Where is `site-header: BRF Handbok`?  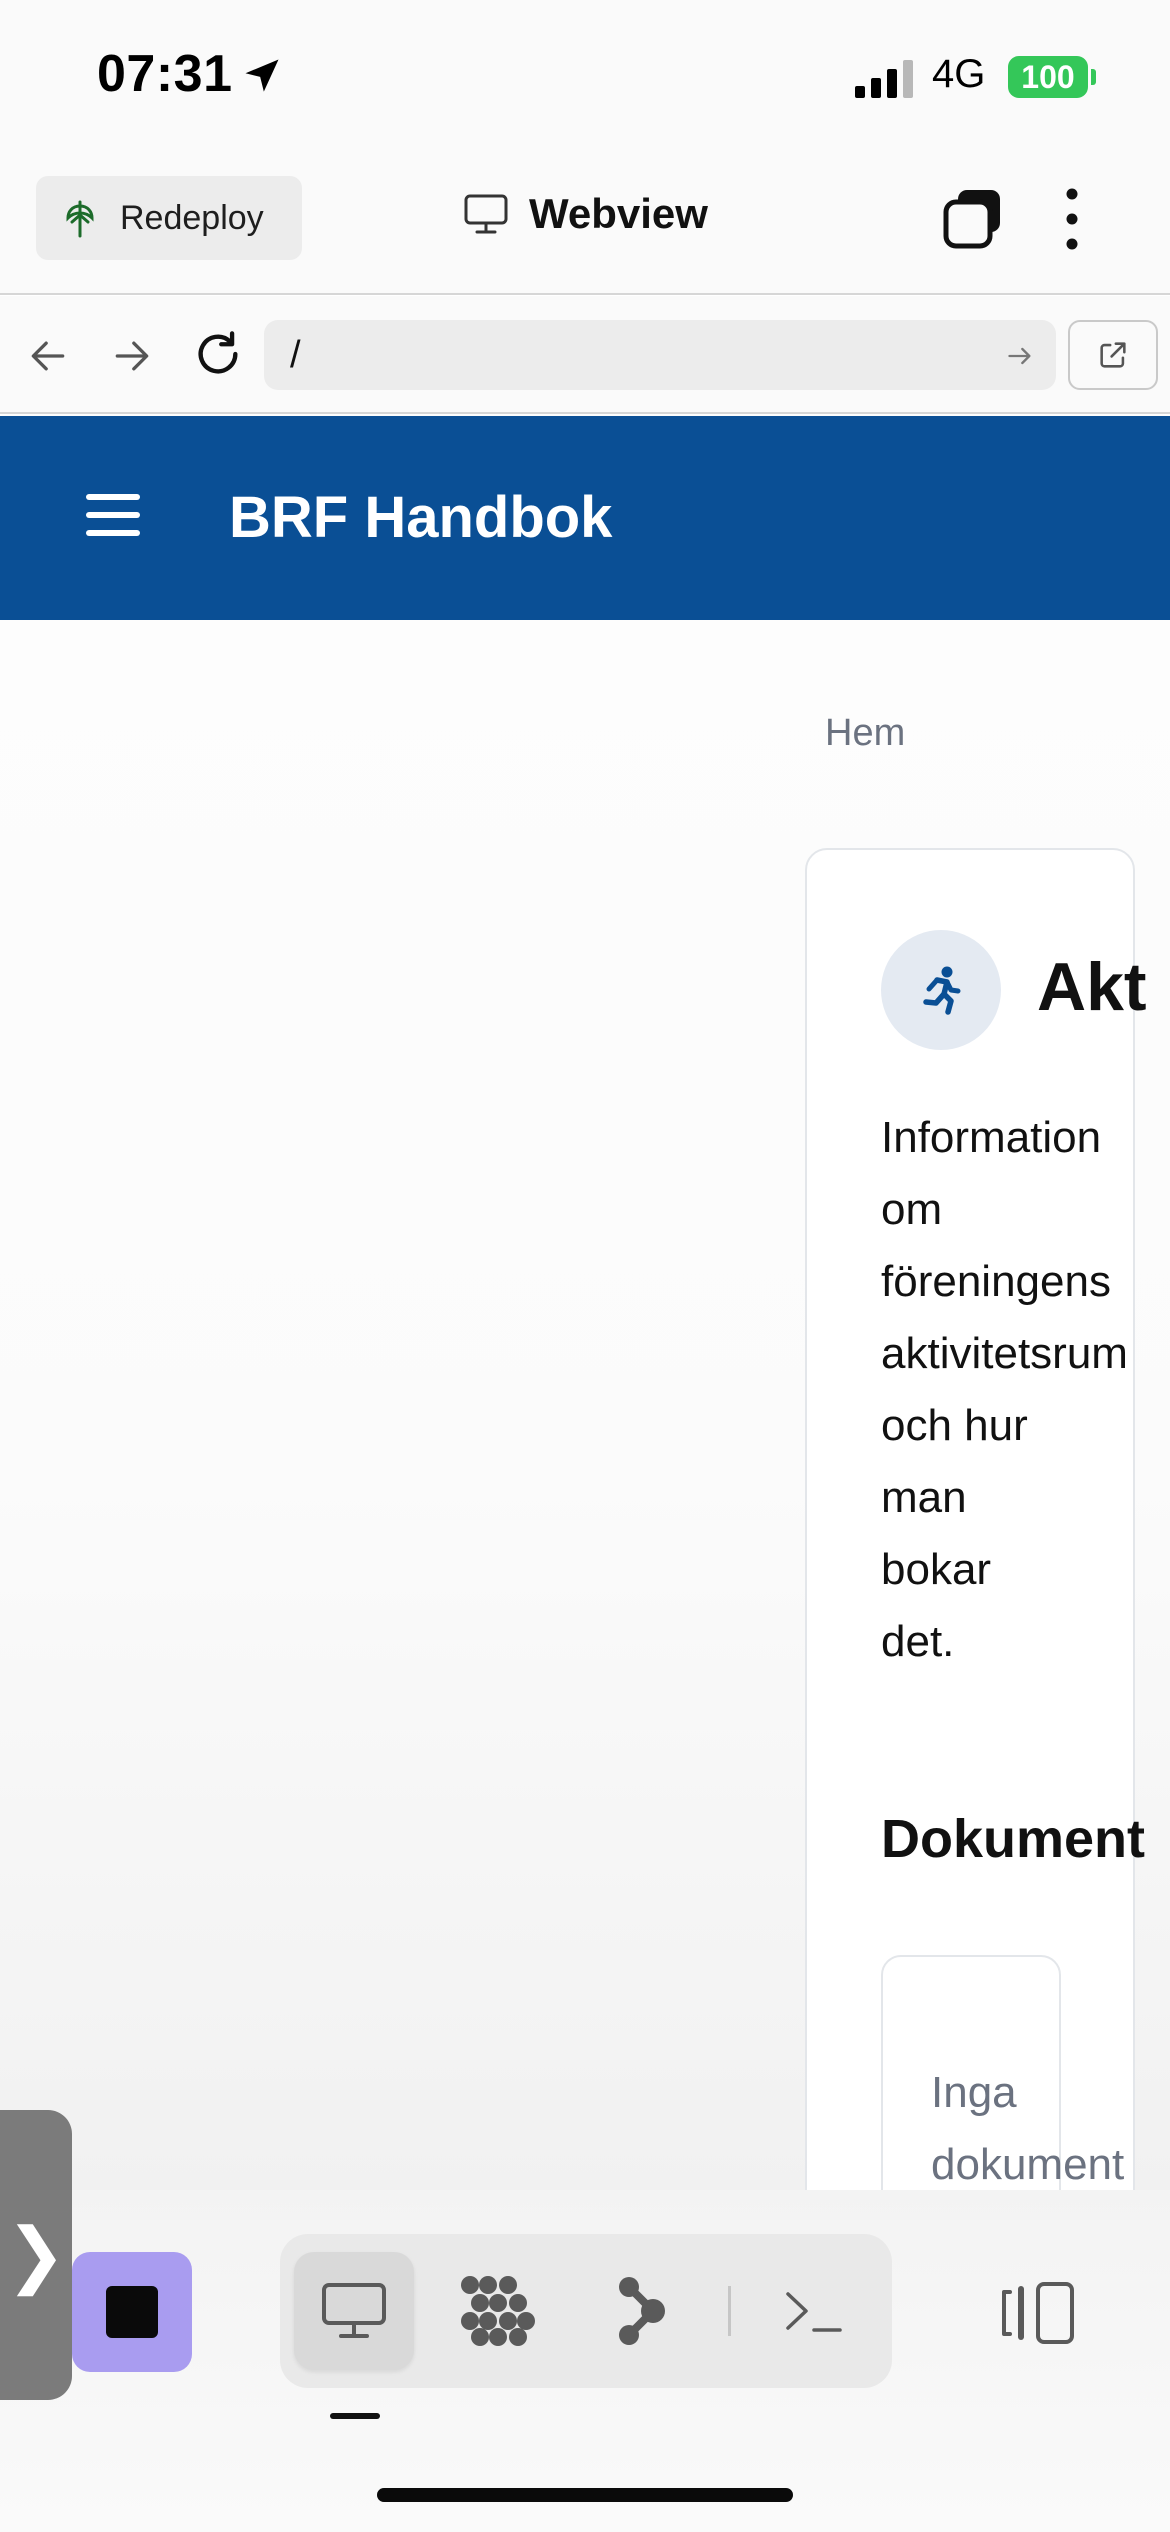 site-header: BRF Handbok is located at coordinates (585, 518).